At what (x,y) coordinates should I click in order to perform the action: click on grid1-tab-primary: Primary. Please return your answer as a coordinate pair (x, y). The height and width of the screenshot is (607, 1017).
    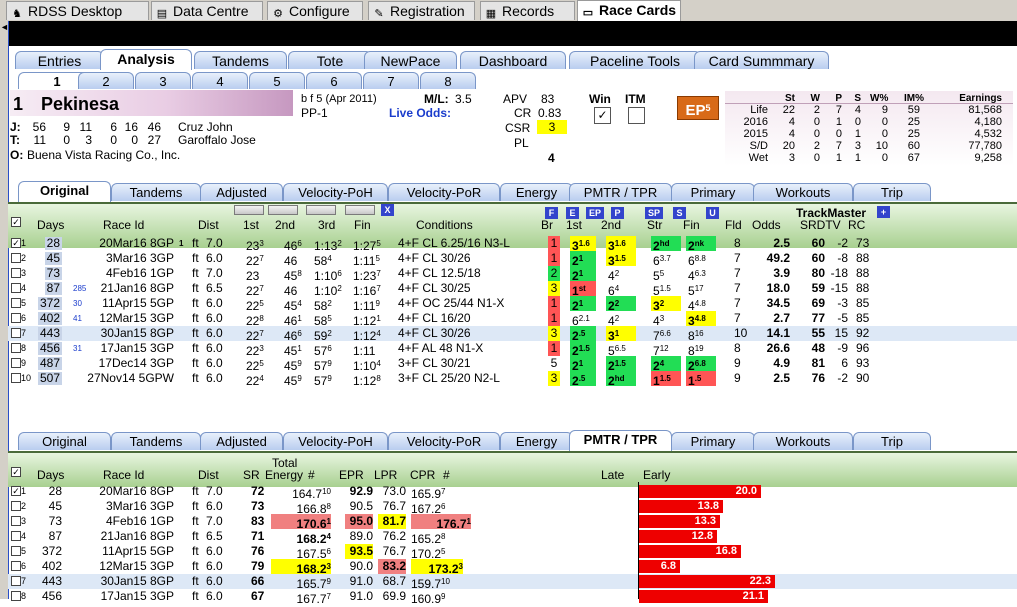
    Looking at the image, I should click on (713, 192).